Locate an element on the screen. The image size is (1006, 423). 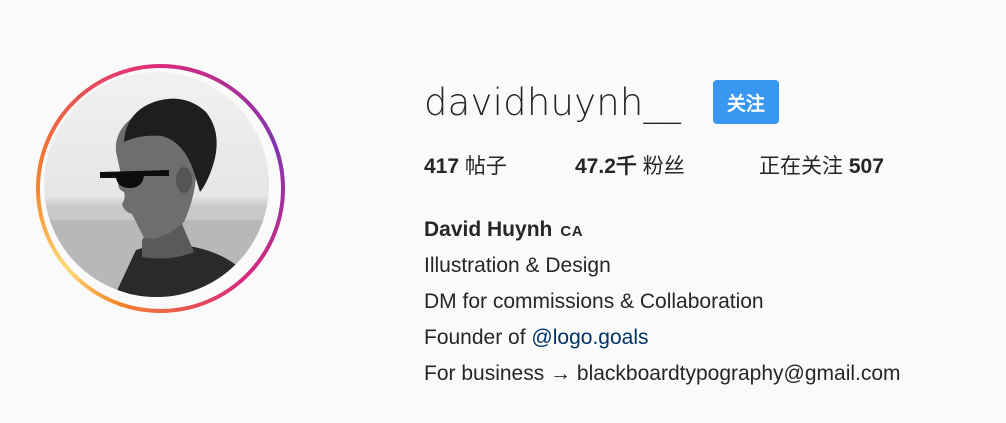
avatar-photo is located at coordinates (156, 197).